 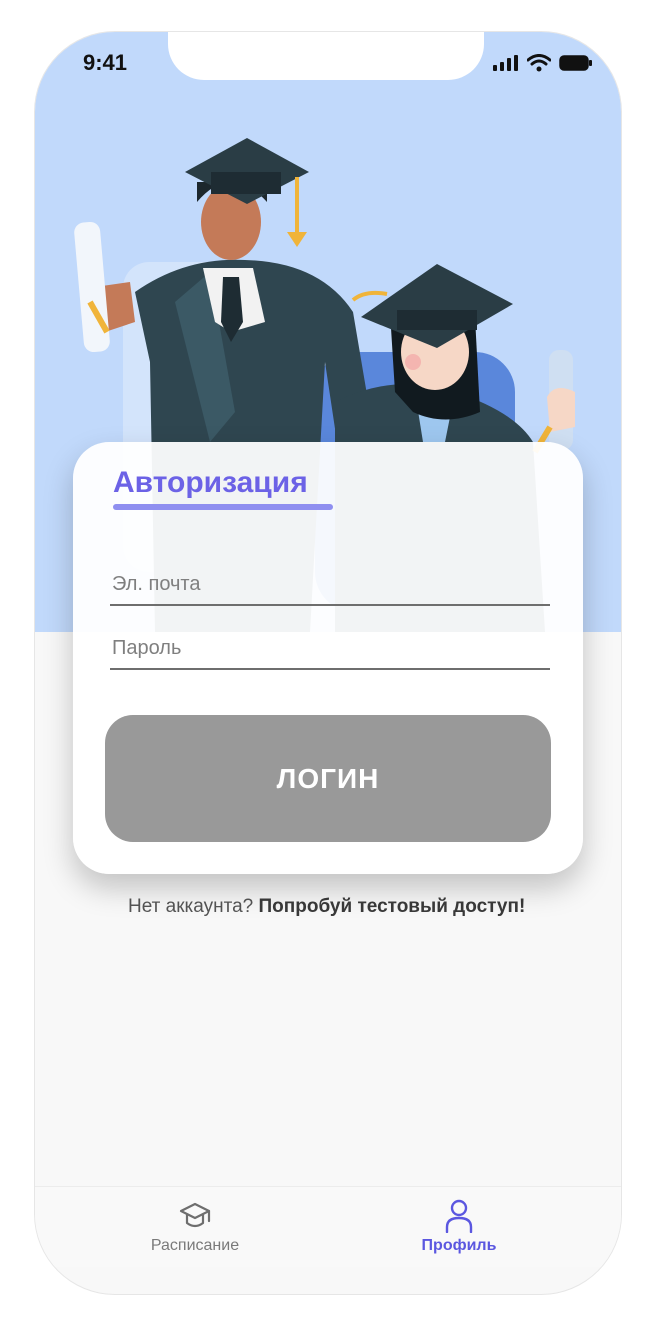 What do you see at coordinates (195, 1245) in the screenshot?
I see `tab-schedule-label: Расписание` at bounding box center [195, 1245].